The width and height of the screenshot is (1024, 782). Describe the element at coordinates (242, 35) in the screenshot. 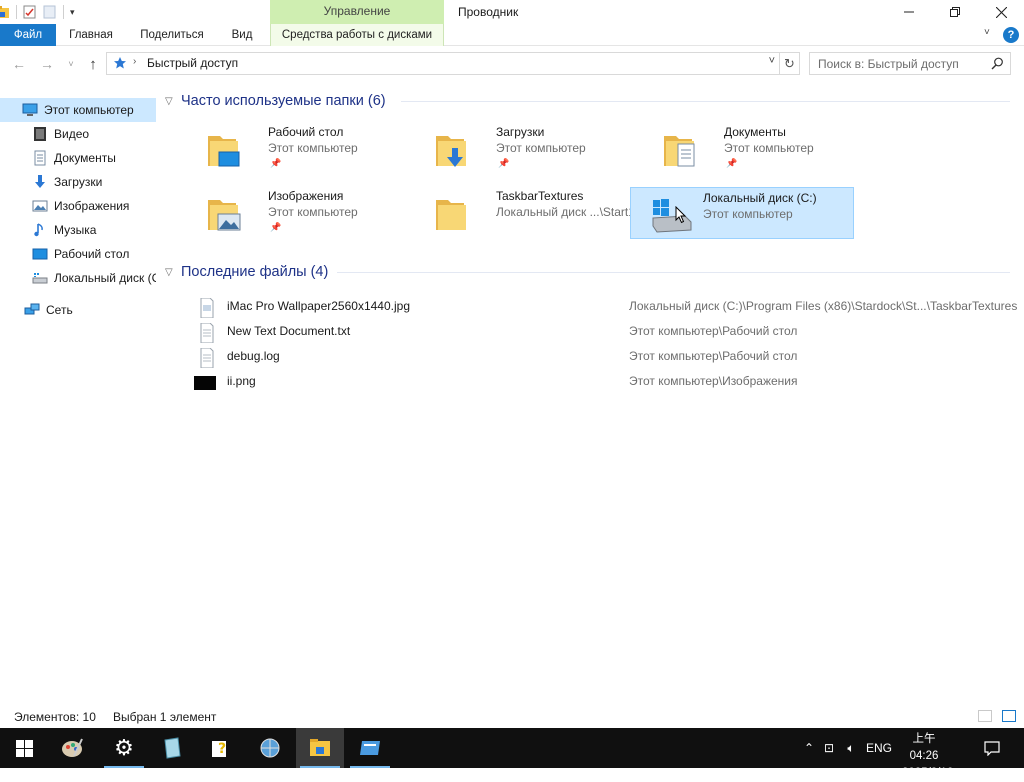

I see `tab-view: Вид` at that location.